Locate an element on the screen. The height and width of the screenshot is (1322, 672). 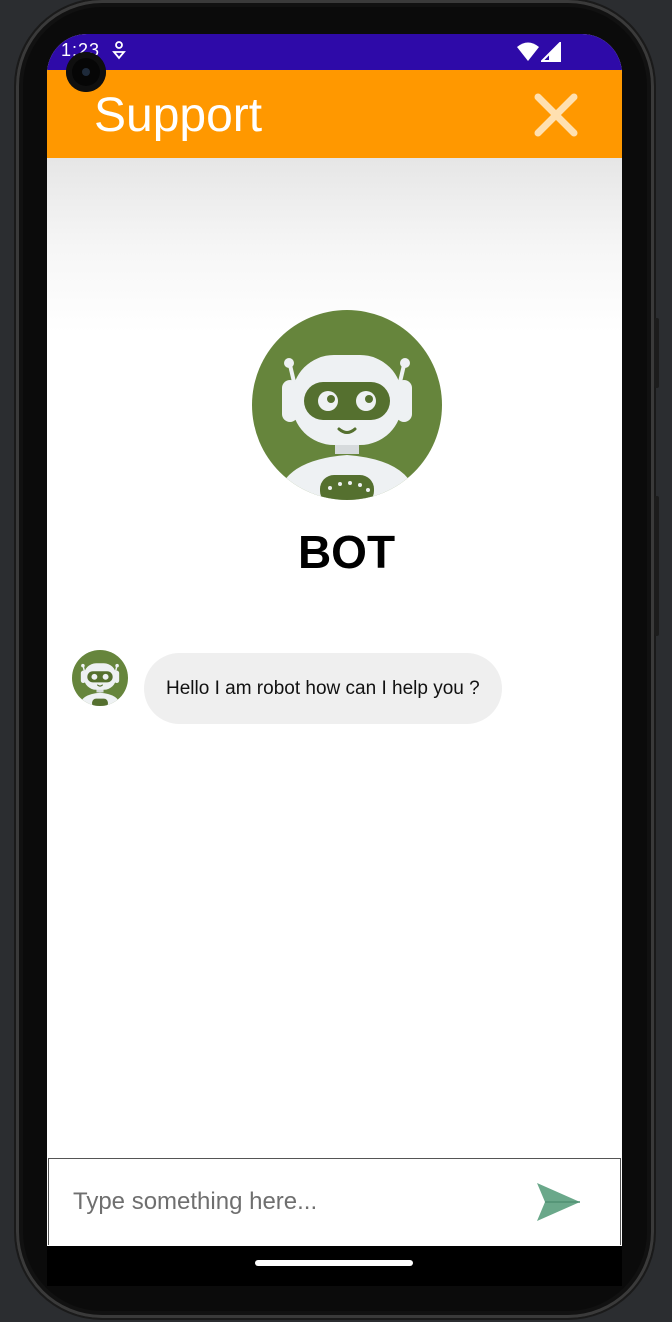
status-bar: 1:23 is located at coordinates (334, 52).